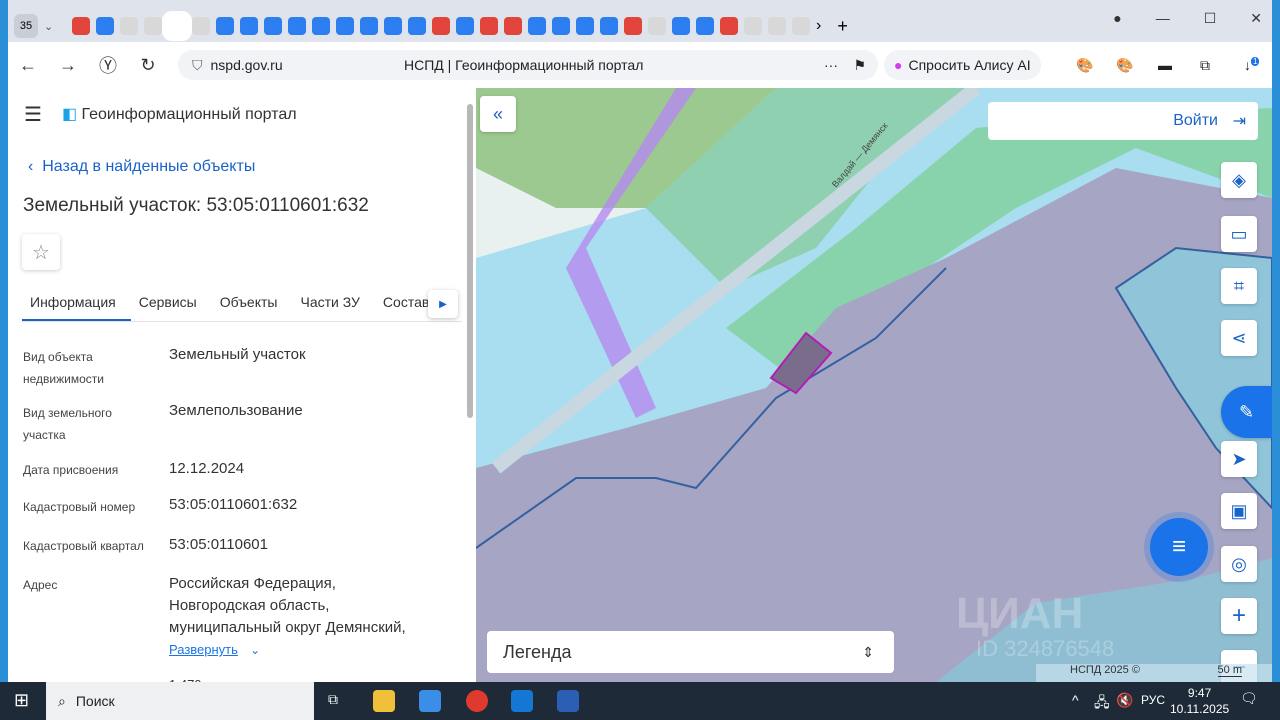  Describe the element at coordinates (1239, 234) in the screenshot. I see `ruler-button: ▭` at that location.